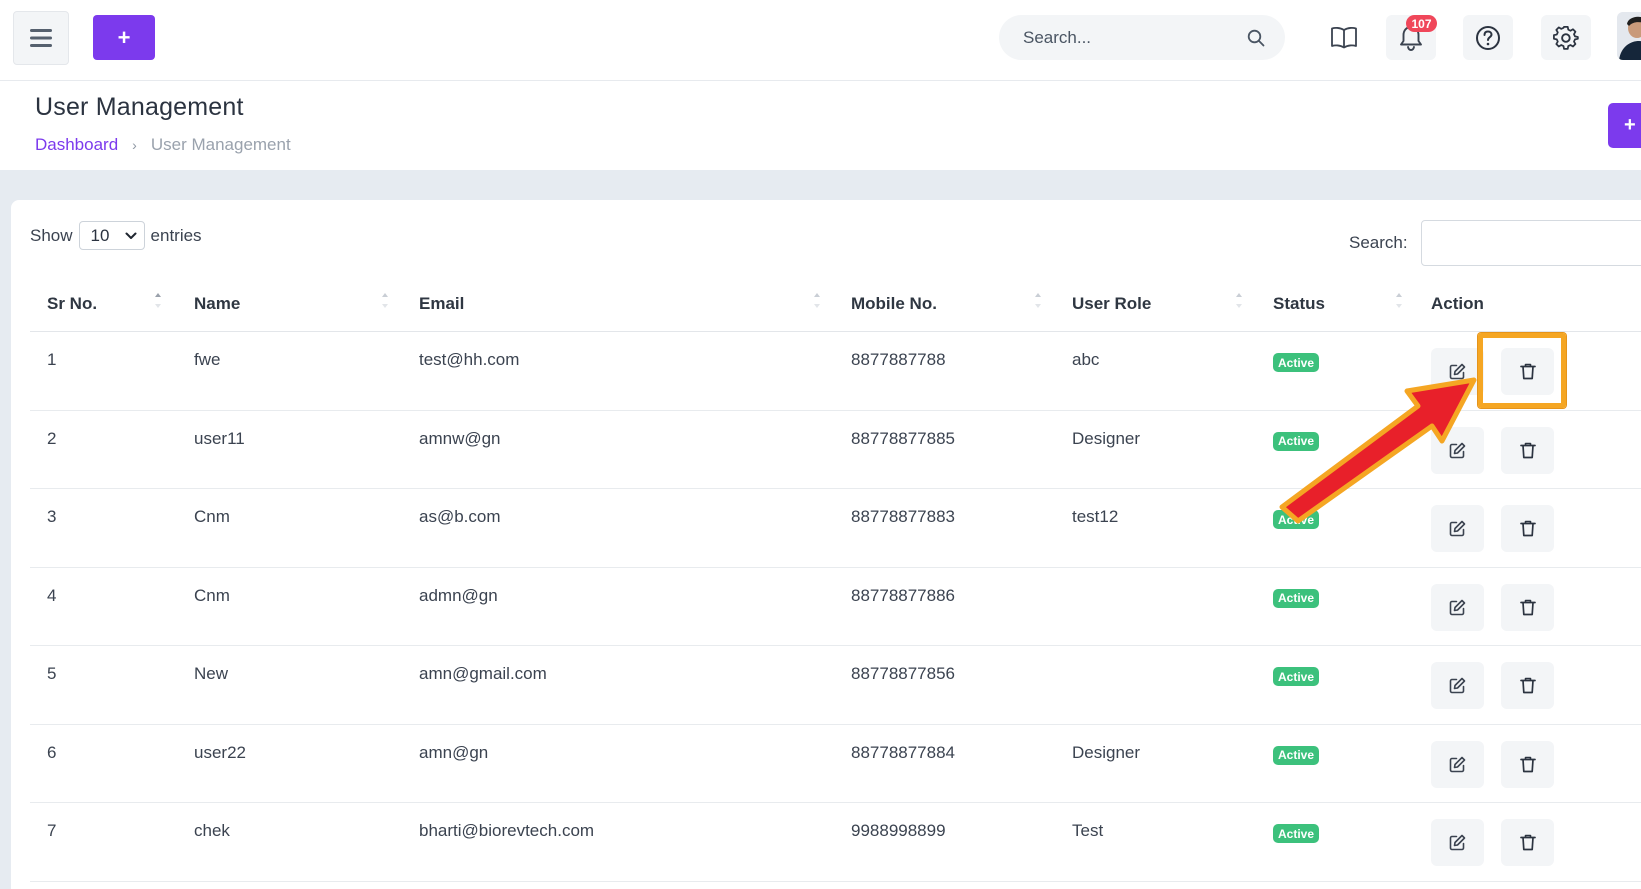 This screenshot has height=889, width=1641. I want to click on gear-icon, so click(1566, 37).